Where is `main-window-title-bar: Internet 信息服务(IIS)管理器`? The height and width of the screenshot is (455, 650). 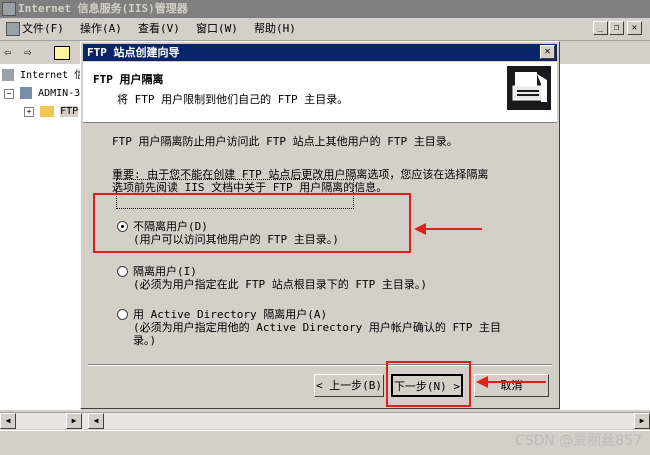 main-window-title-bar: Internet 信息服务(IIS)管理器 is located at coordinates (325, 9).